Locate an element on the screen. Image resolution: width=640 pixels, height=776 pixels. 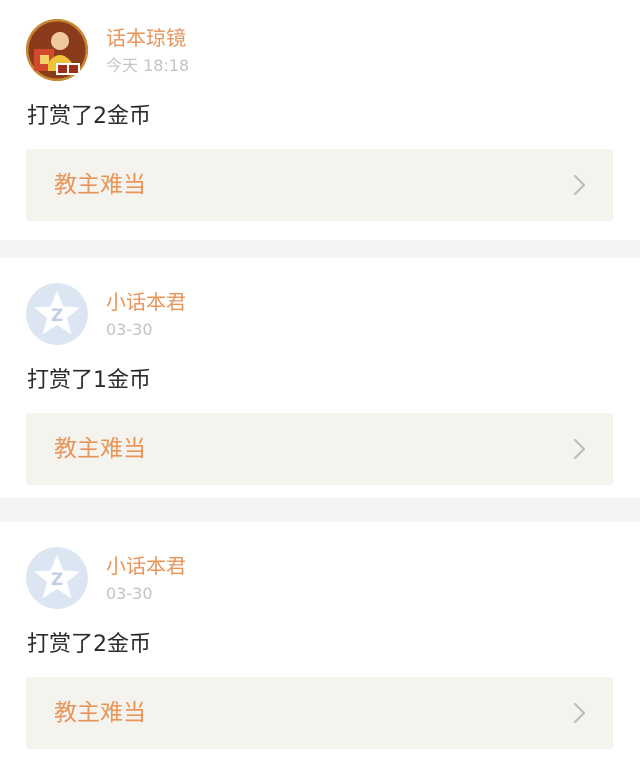
profile-photo-icon is located at coordinates (57, 50).